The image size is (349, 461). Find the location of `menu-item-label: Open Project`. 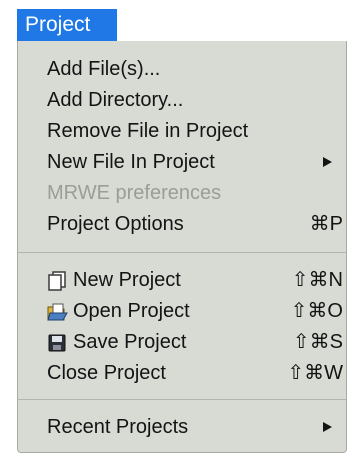

menu-item-label: Open Project is located at coordinates (131, 311).